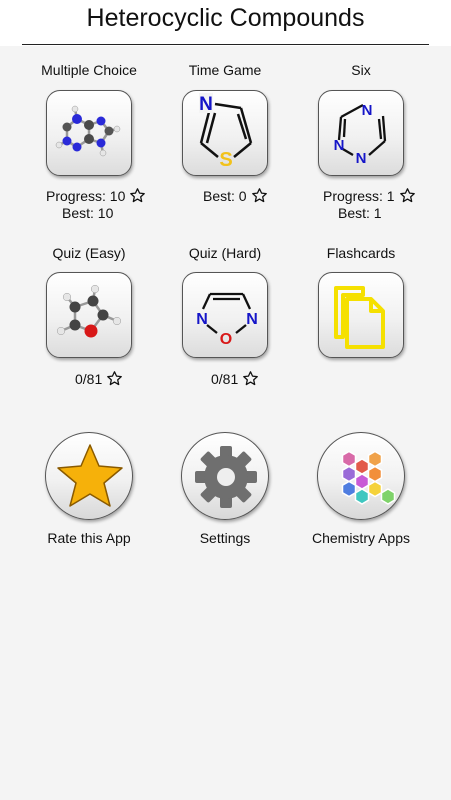 The image size is (451, 800). I want to click on flashcards-icon, so click(359, 317).